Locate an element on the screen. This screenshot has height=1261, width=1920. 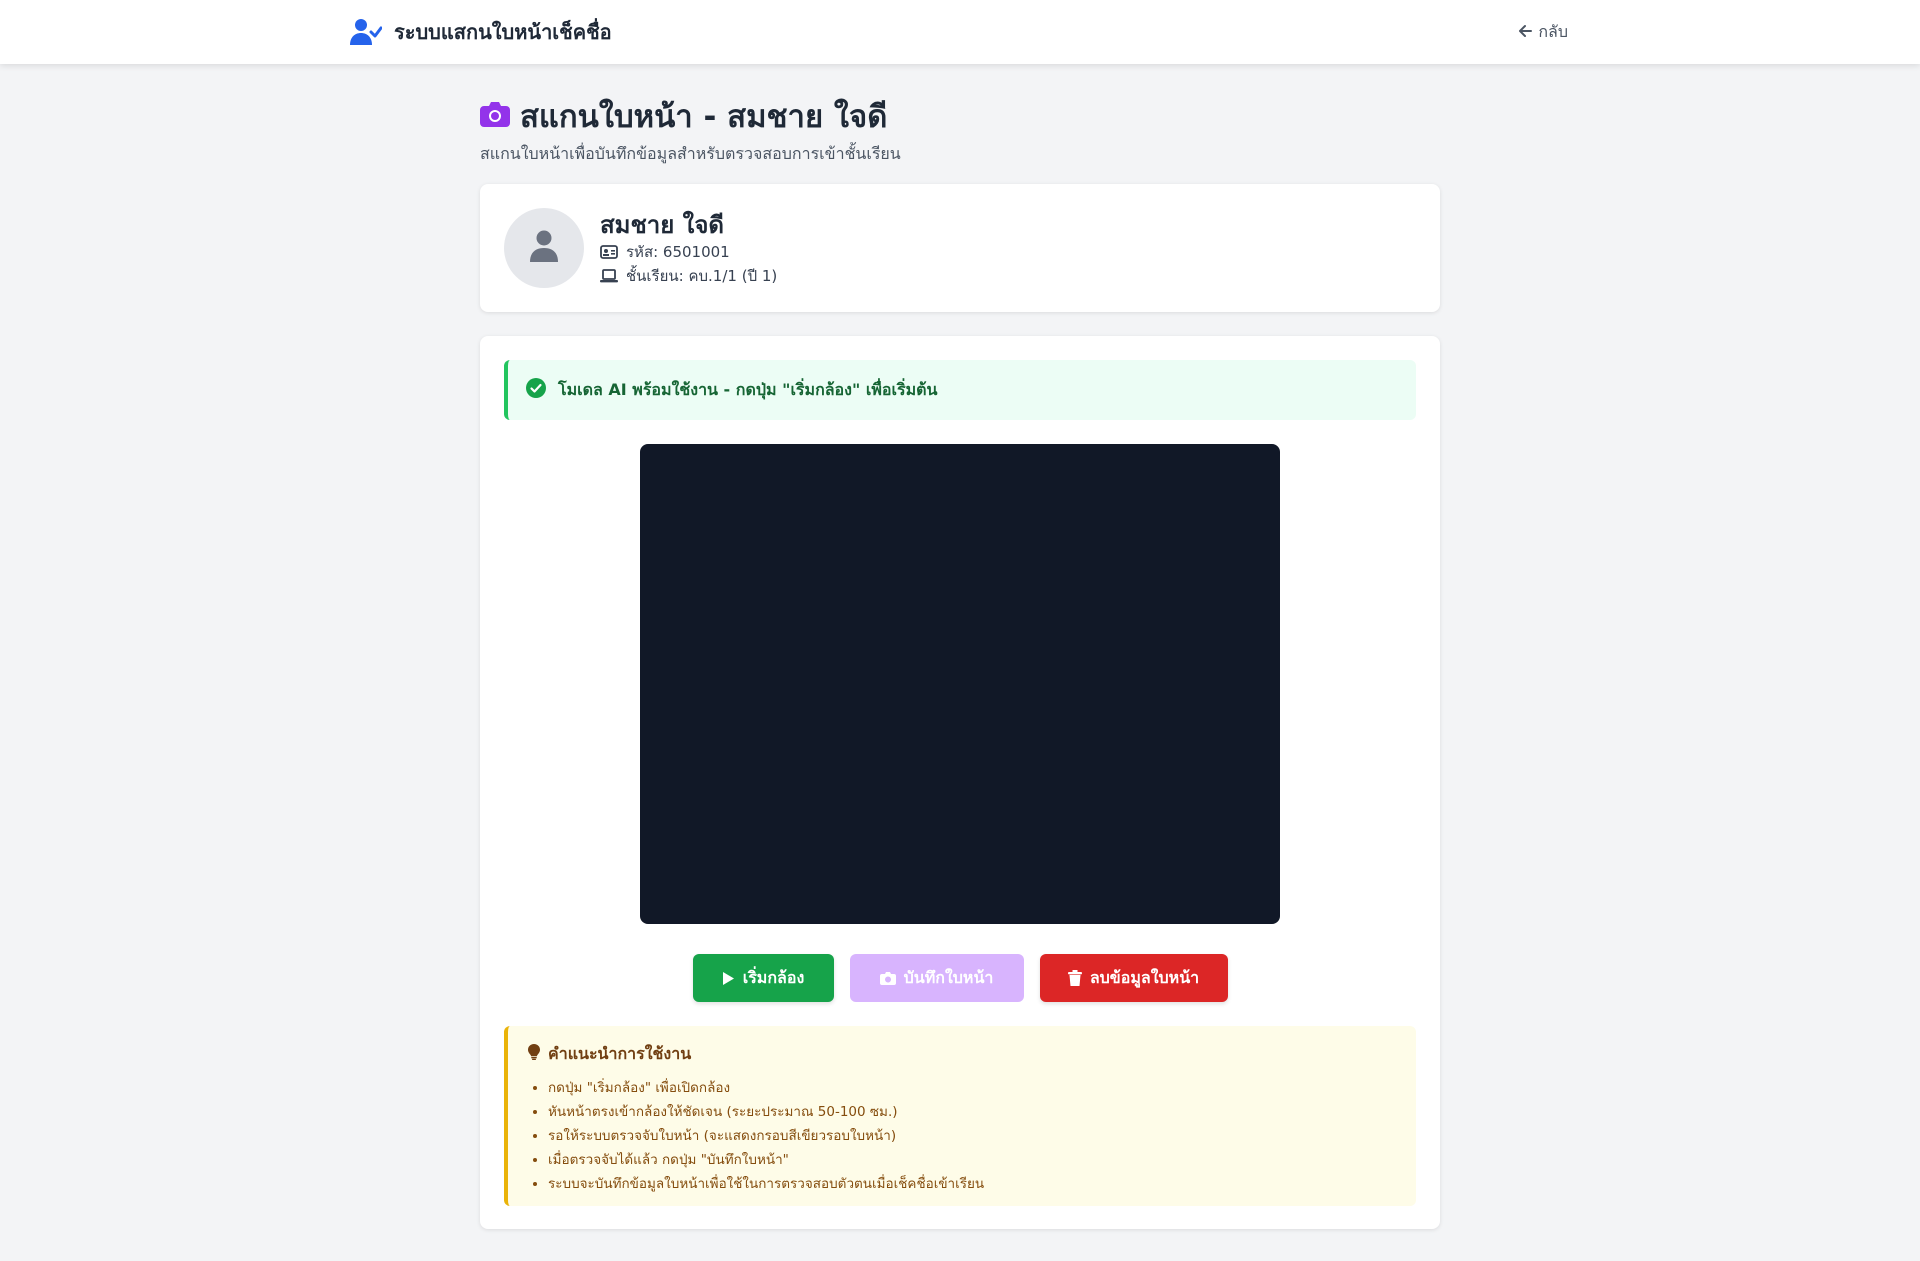
laptop-icon is located at coordinates (609, 276).